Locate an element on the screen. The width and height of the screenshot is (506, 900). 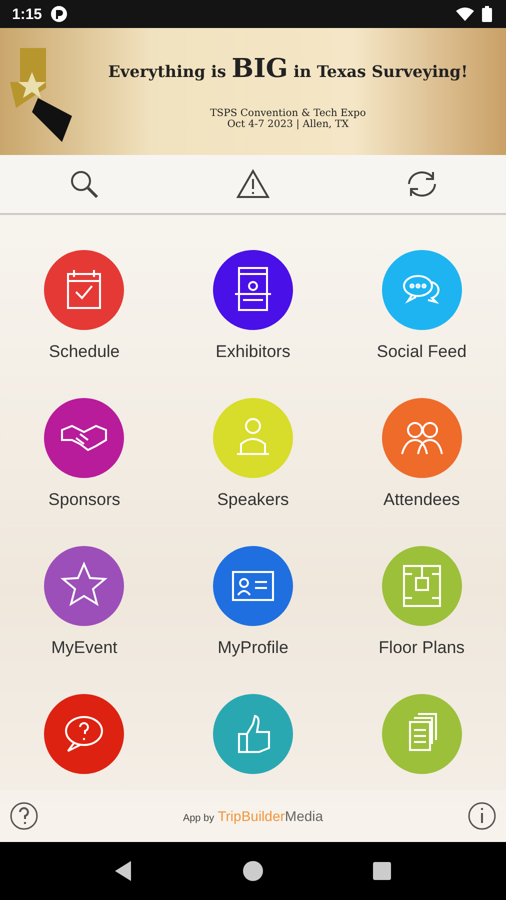
tile-label: MyEvent is located at coordinates (84, 648).